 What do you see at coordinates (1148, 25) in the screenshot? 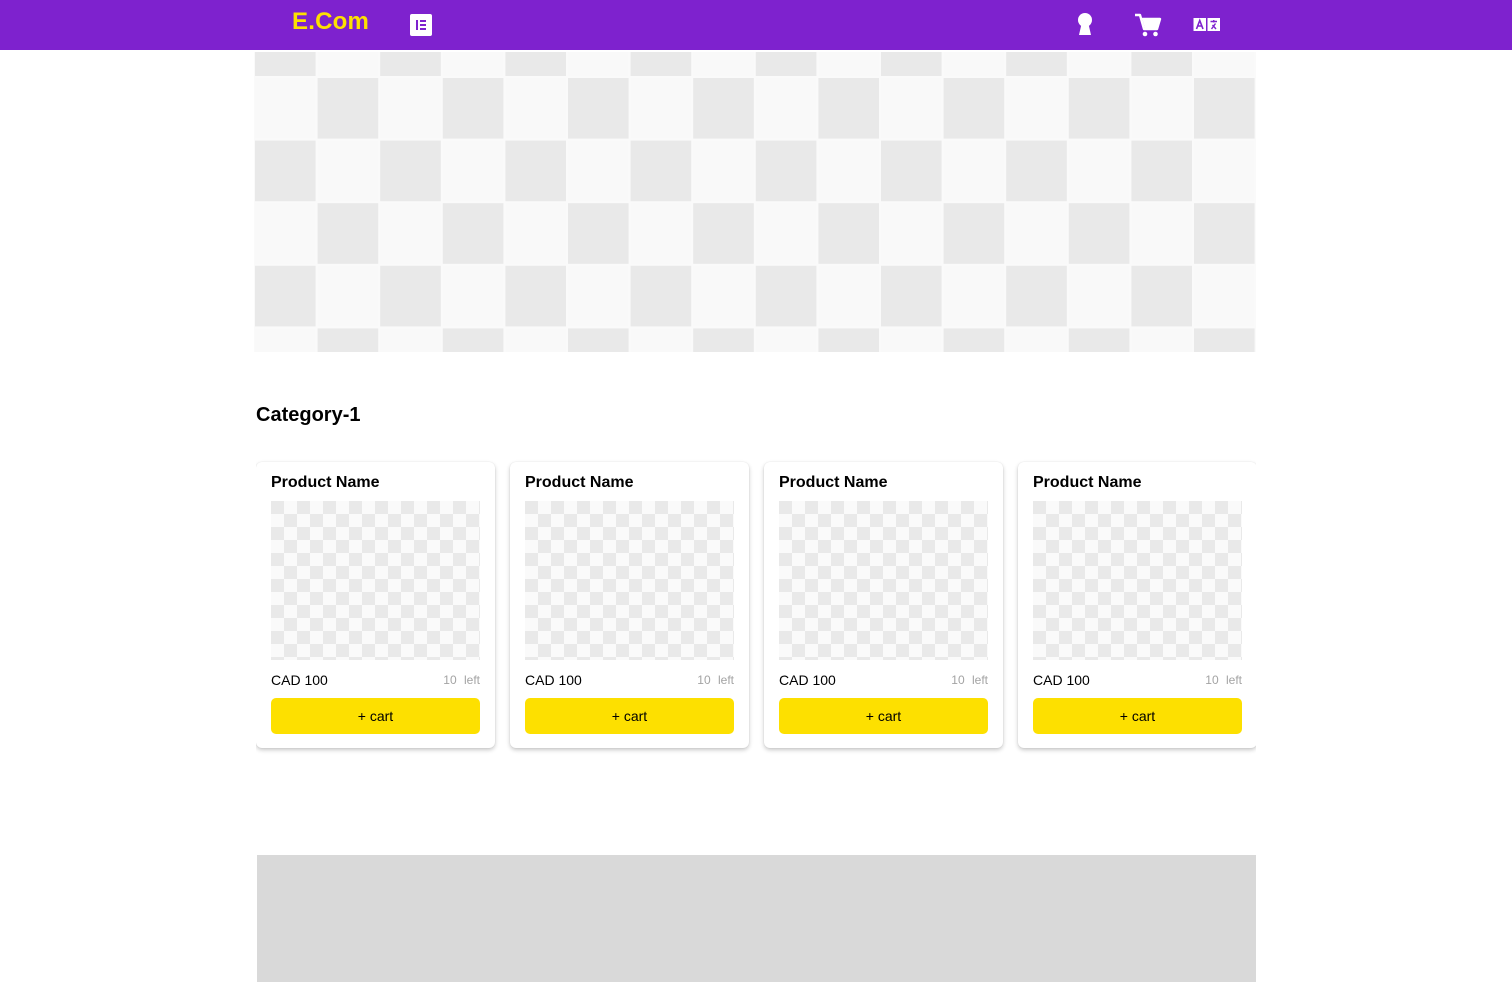
I see `cart-button` at bounding box center [1148, 25].